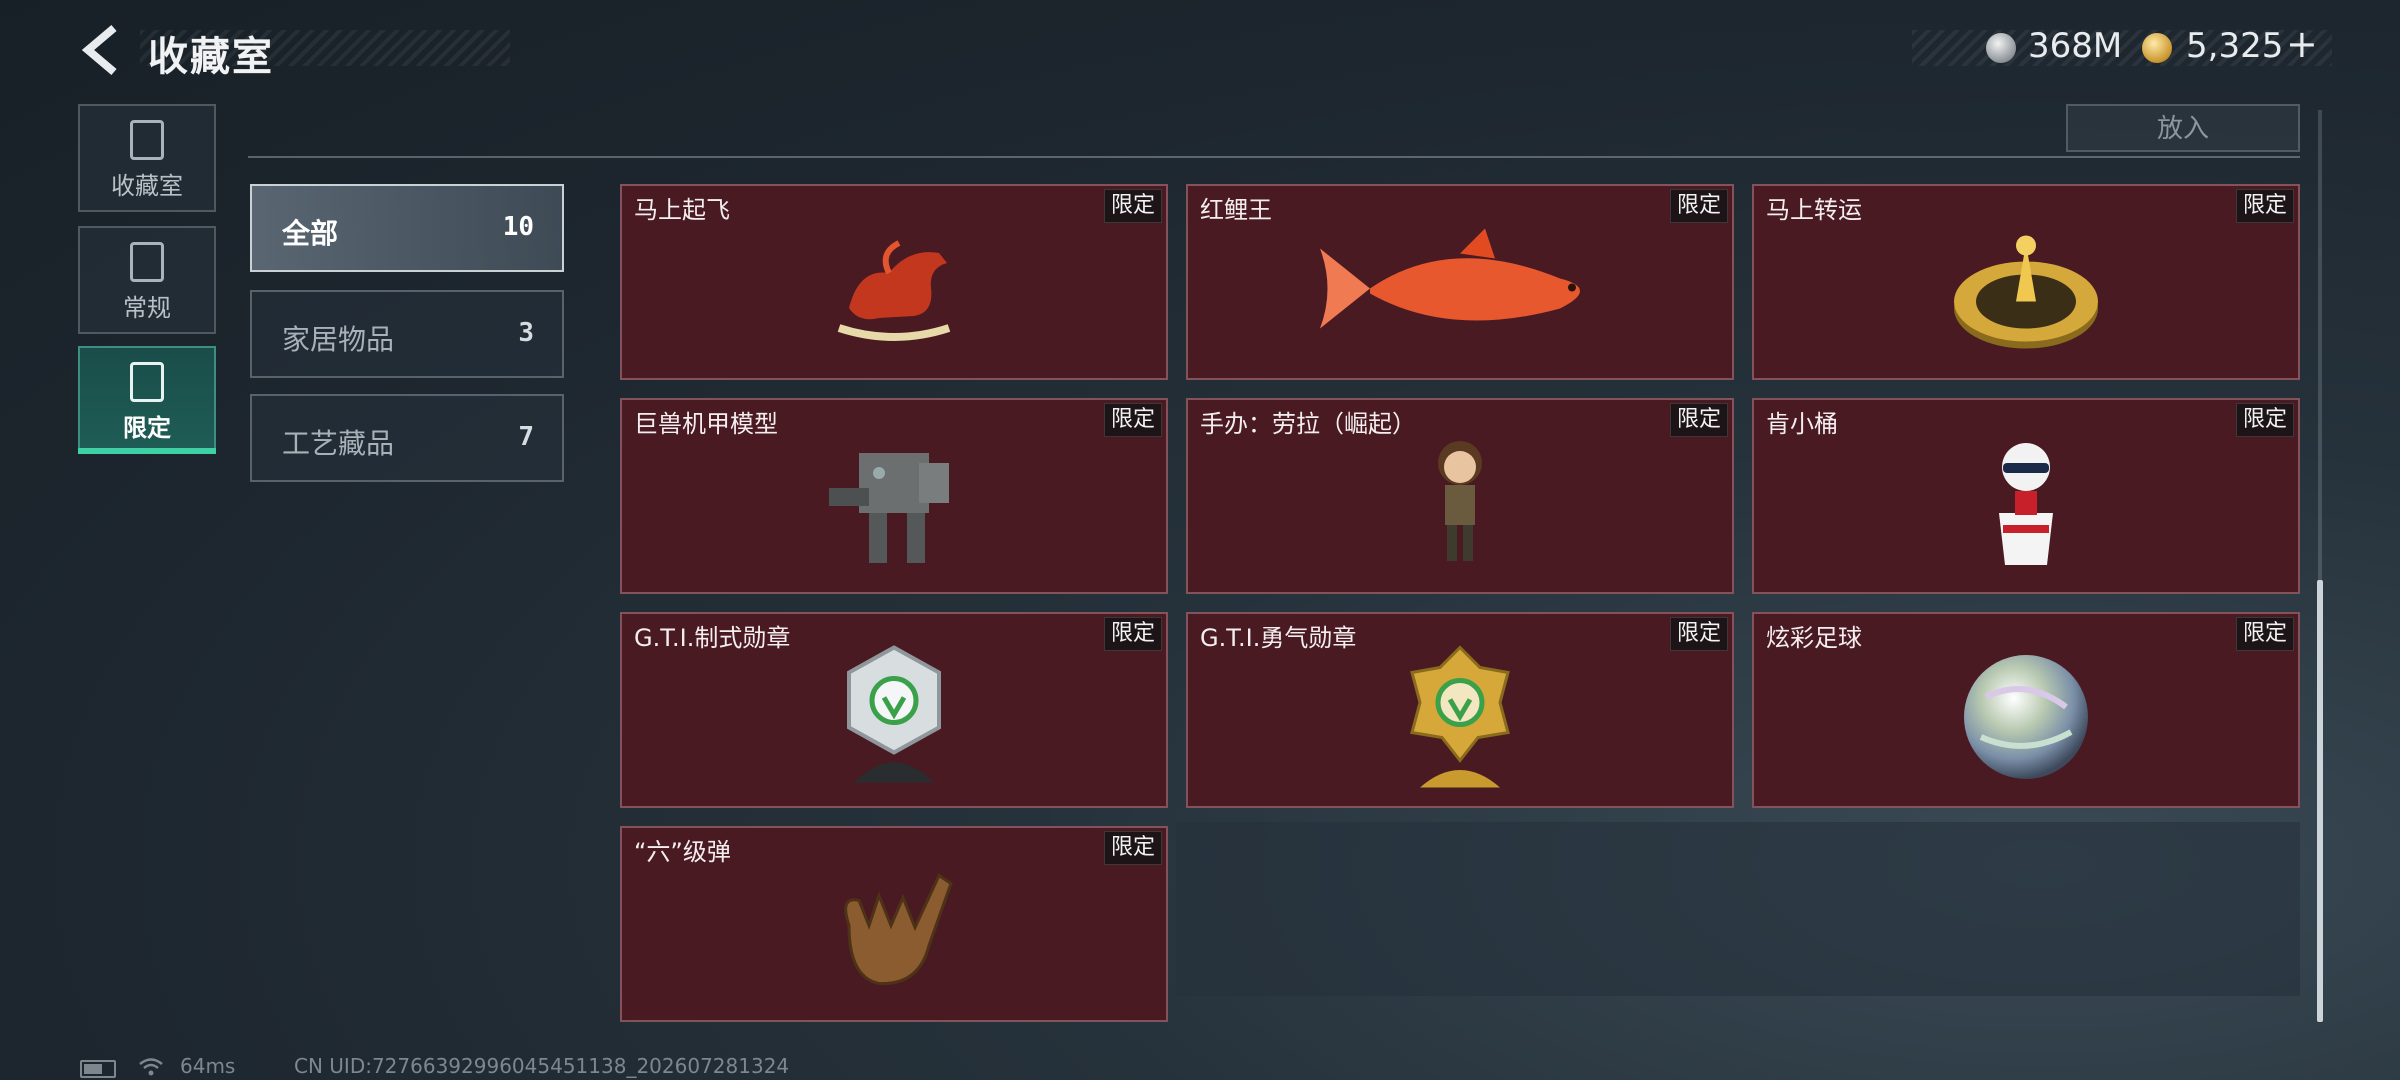 The width and height of the screenshot is (2400, 1080). Describe the element at coordinates (2183, 128) in the screenshot. I see `put-in-button: 放入` at that location.